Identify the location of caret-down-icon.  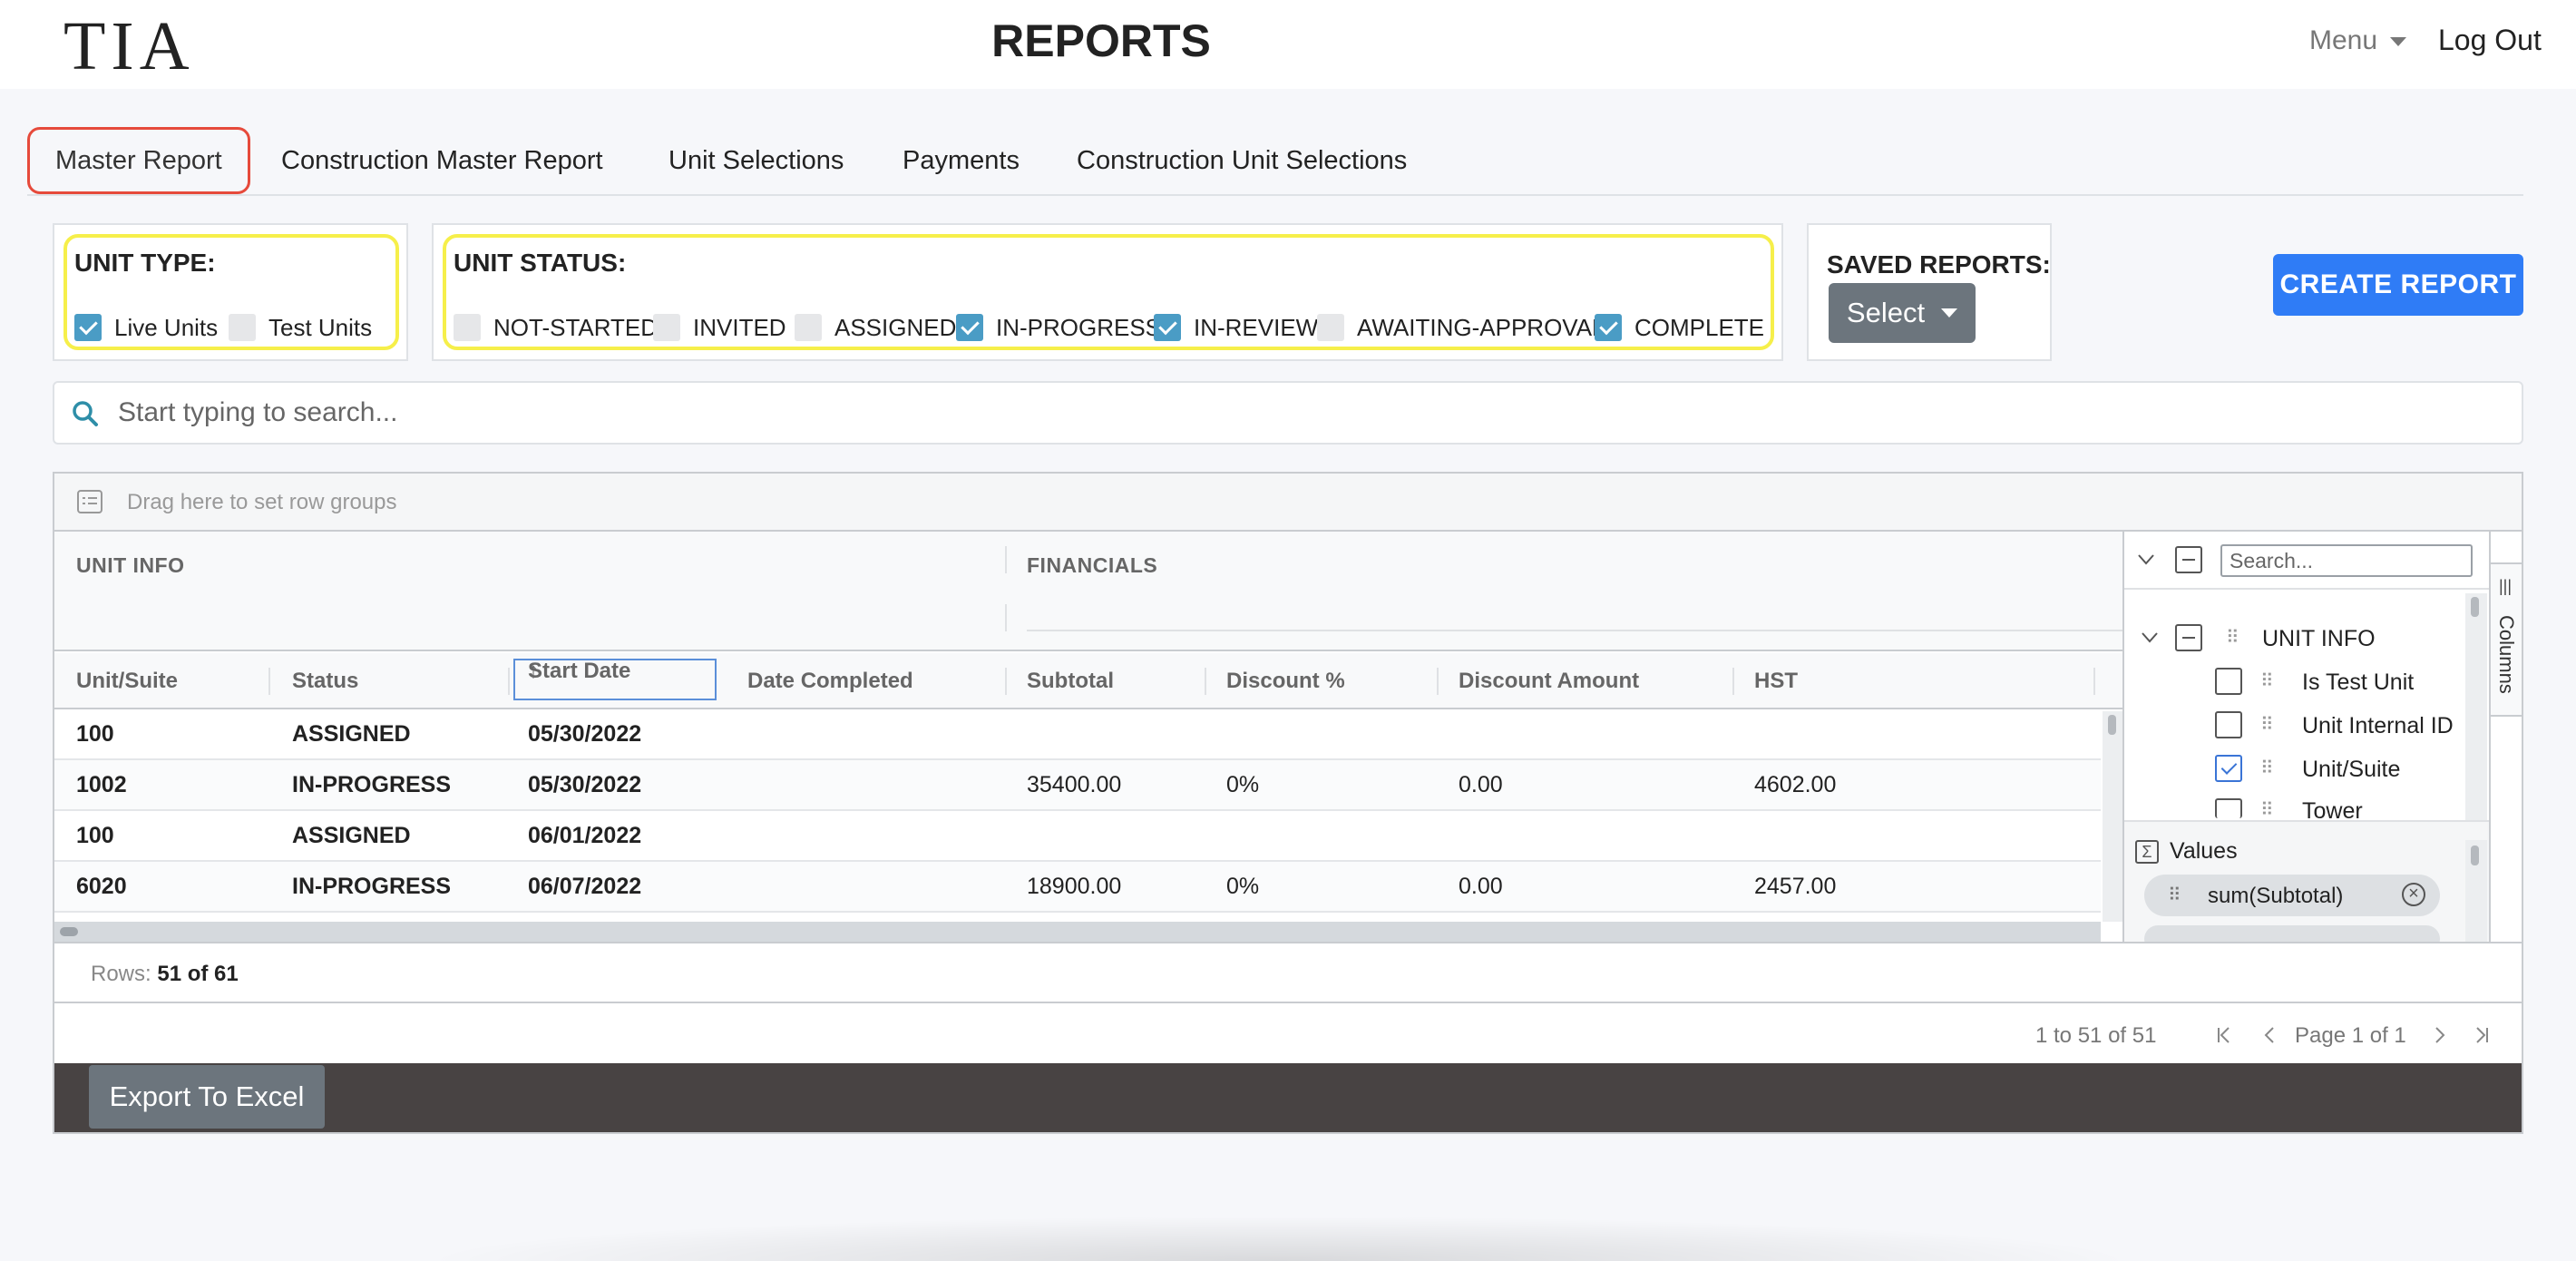
(1949, 313).